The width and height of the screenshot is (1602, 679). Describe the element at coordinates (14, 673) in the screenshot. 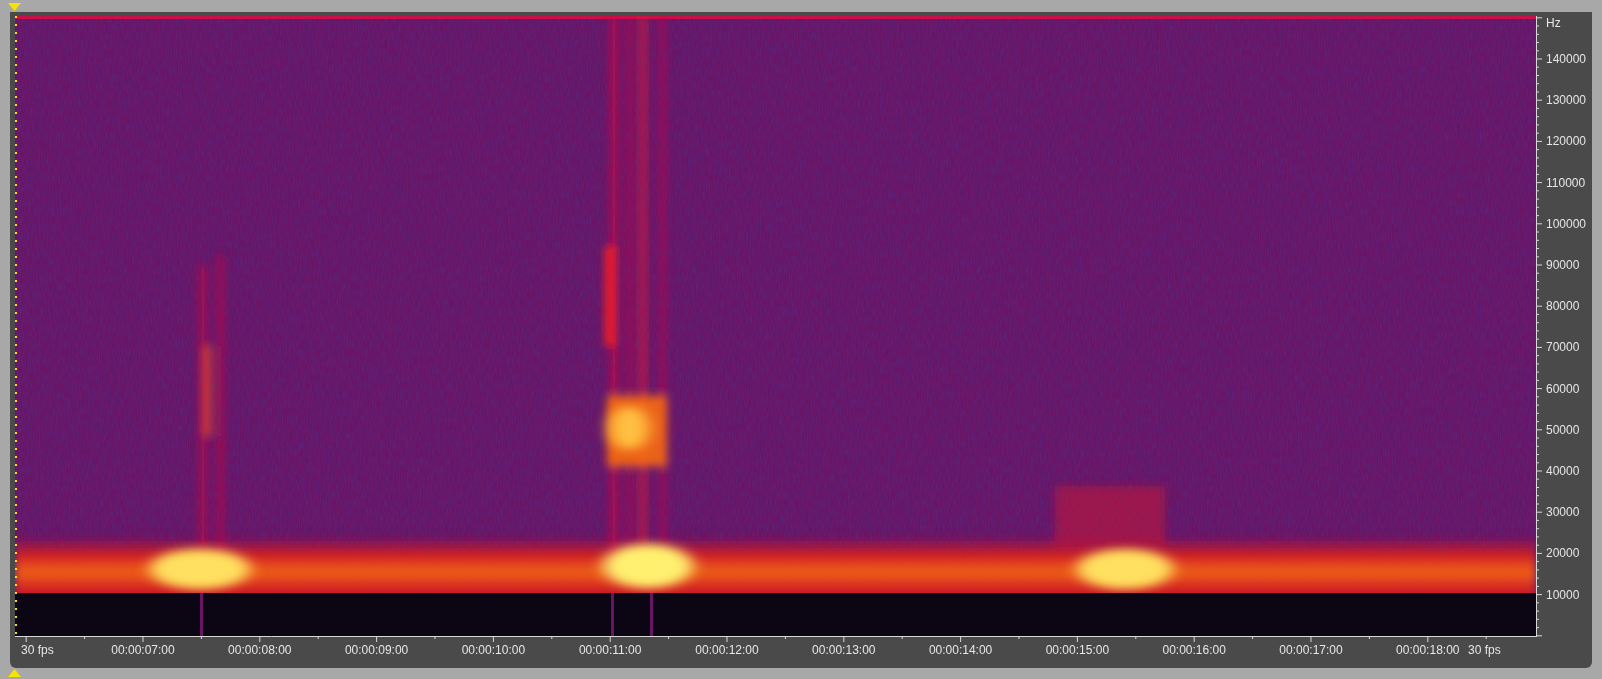

I see `playhead-bottom-marker-icon` at that location.